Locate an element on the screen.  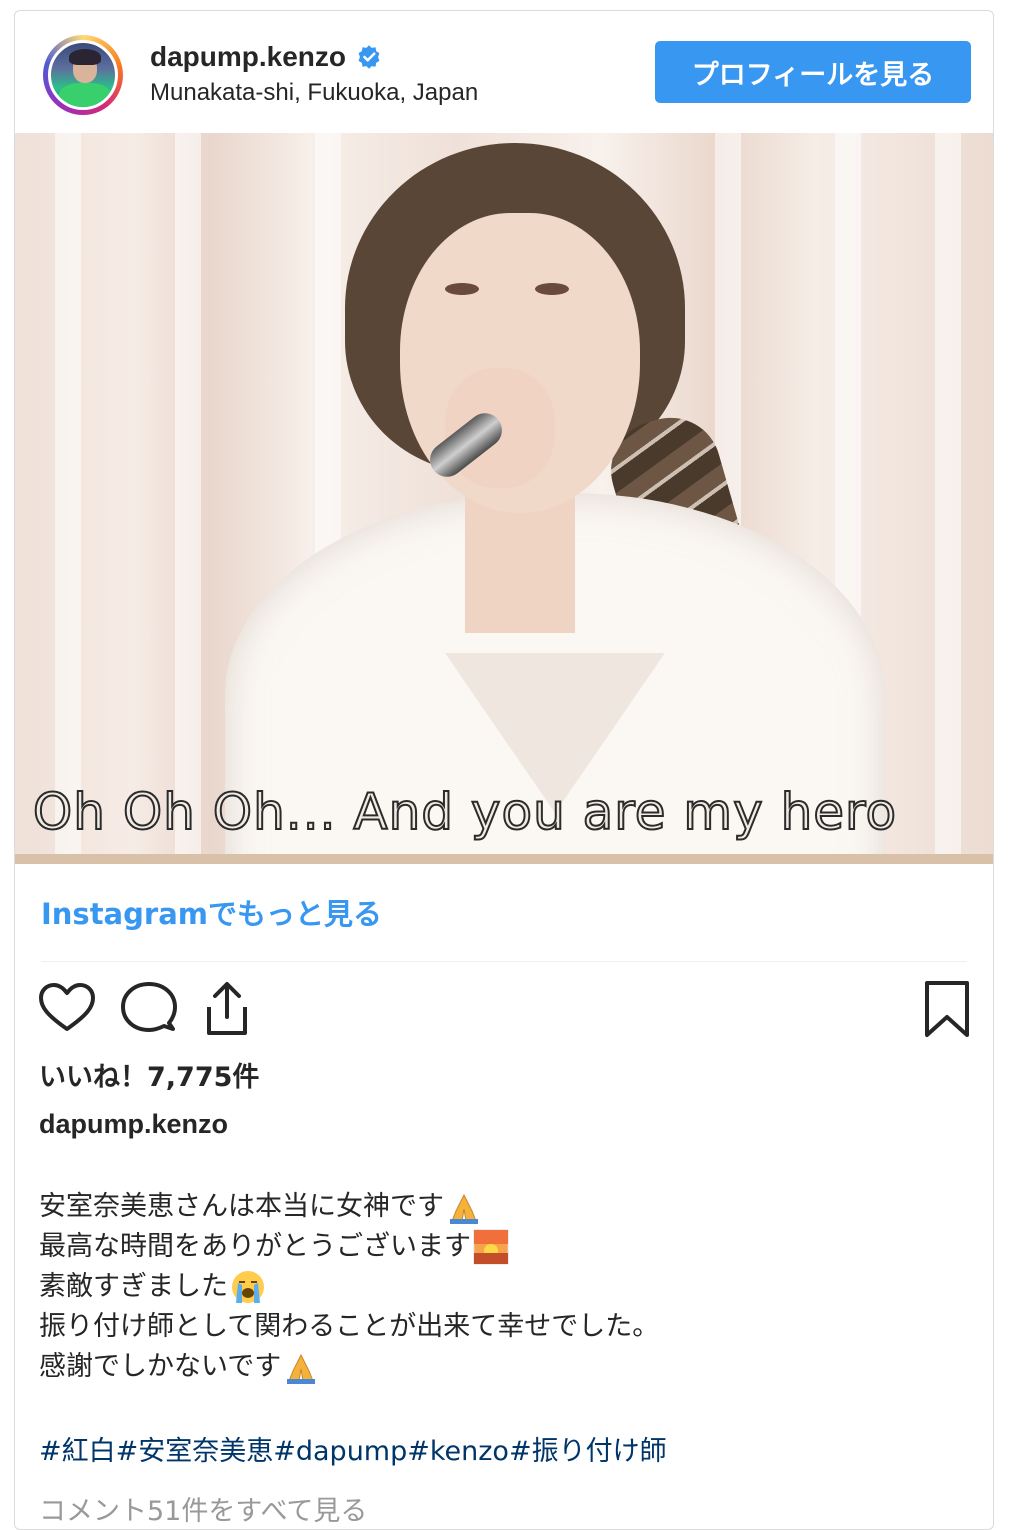
share-icon is located at coordinates (227, 1009).